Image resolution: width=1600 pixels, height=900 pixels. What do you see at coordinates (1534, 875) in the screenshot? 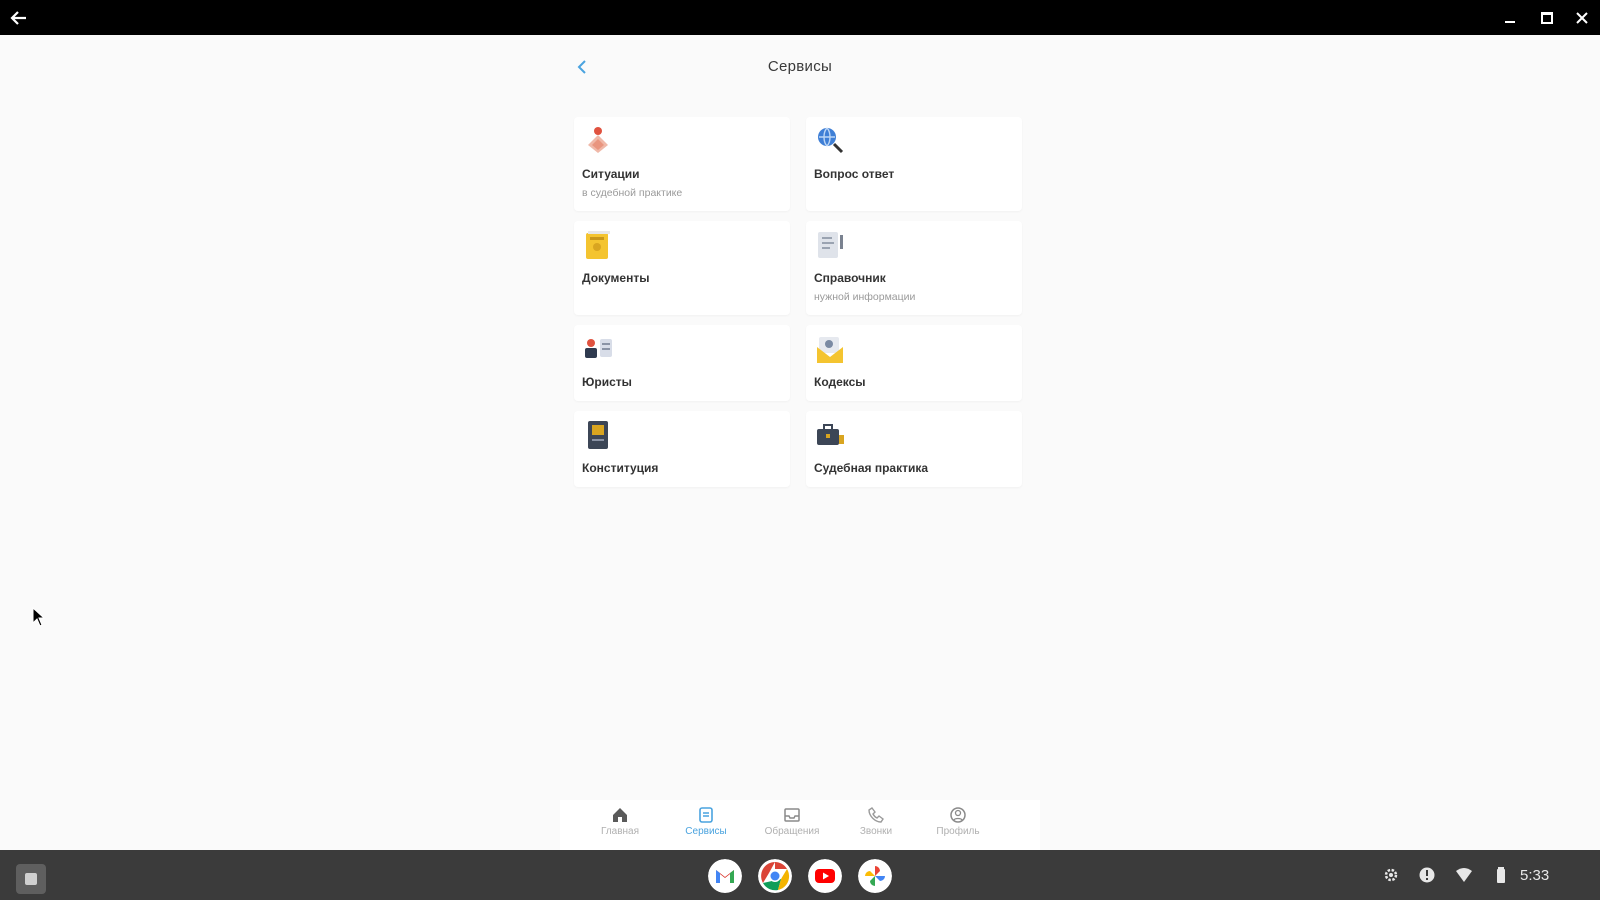
I see `clock: 5:33` at bounding box center [1534, 875].